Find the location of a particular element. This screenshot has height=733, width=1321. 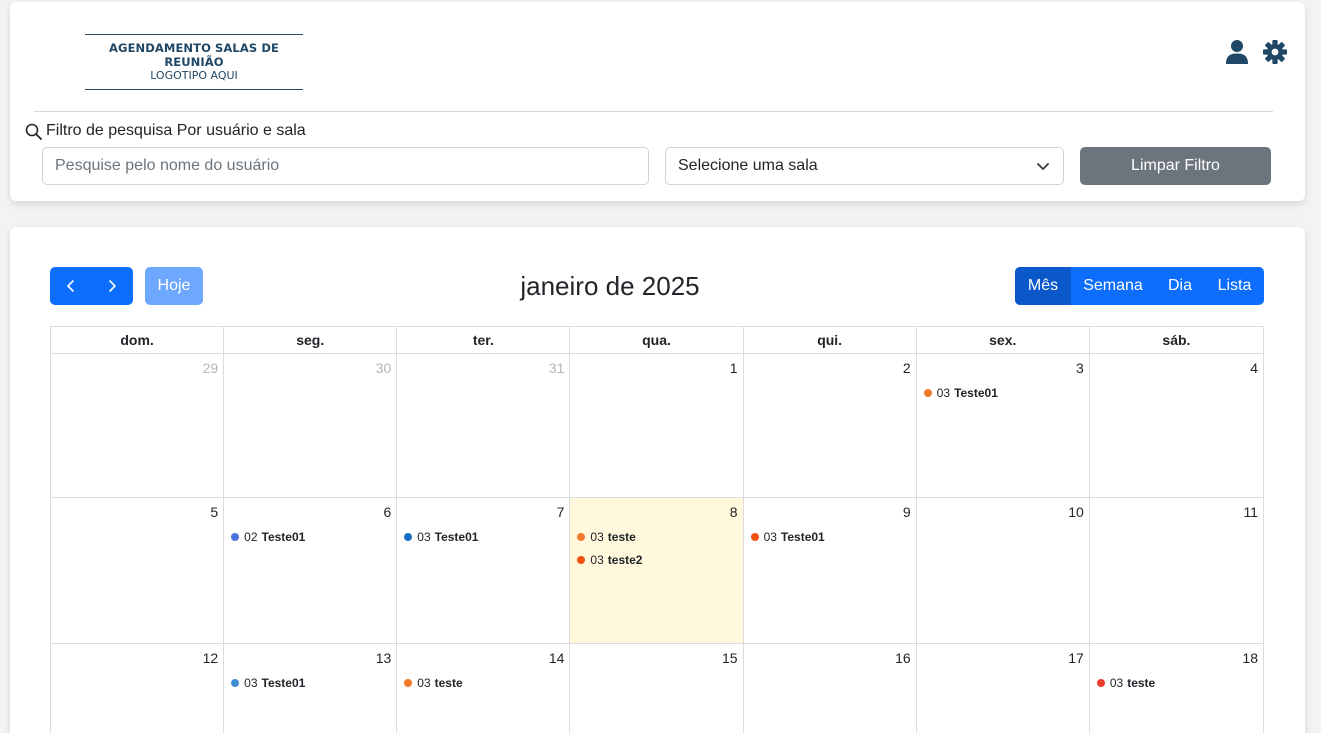

day-cell: 4 is located at coordinates (1176, 425).